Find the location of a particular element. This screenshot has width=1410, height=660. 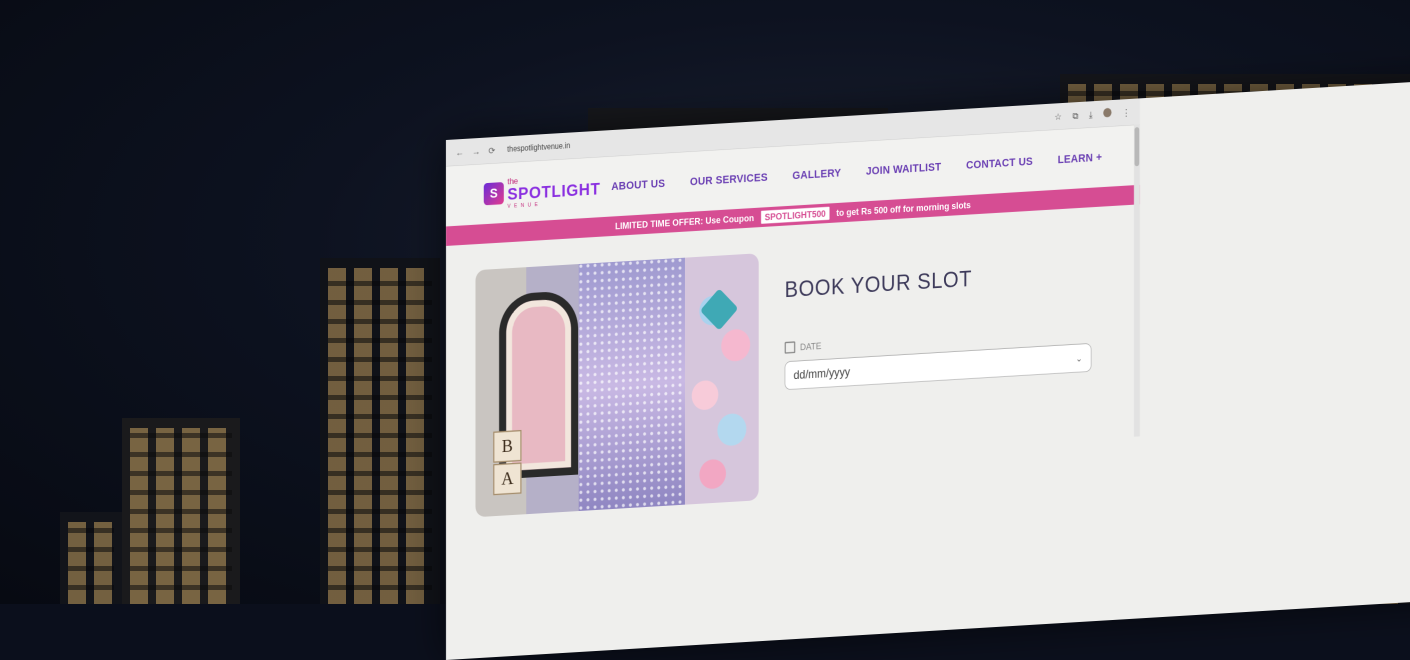

scrollbar-thumb is located at coordinates (1137, 147).